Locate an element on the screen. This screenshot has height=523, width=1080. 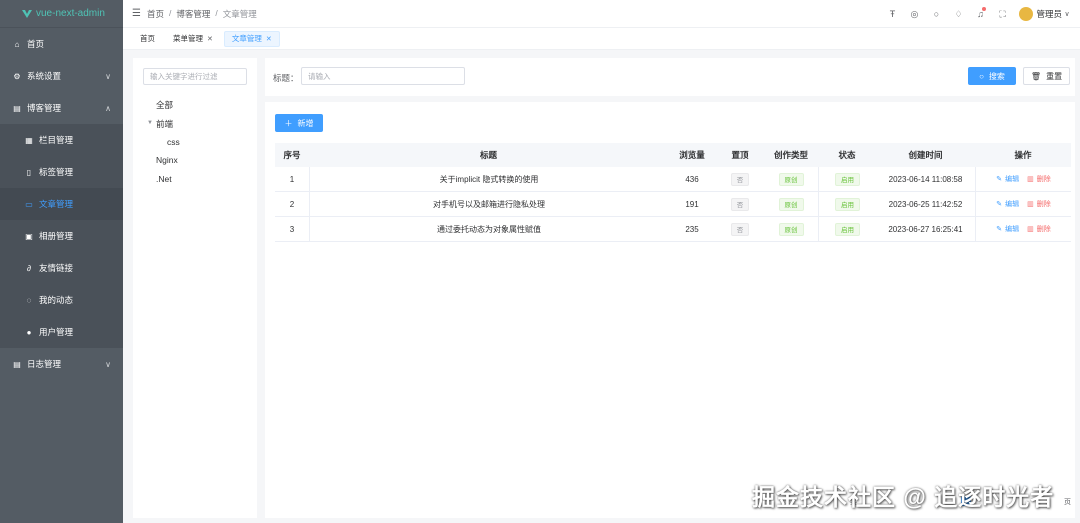
sidebar-item-label: 博客管理 is located at coordinates (44, 108).